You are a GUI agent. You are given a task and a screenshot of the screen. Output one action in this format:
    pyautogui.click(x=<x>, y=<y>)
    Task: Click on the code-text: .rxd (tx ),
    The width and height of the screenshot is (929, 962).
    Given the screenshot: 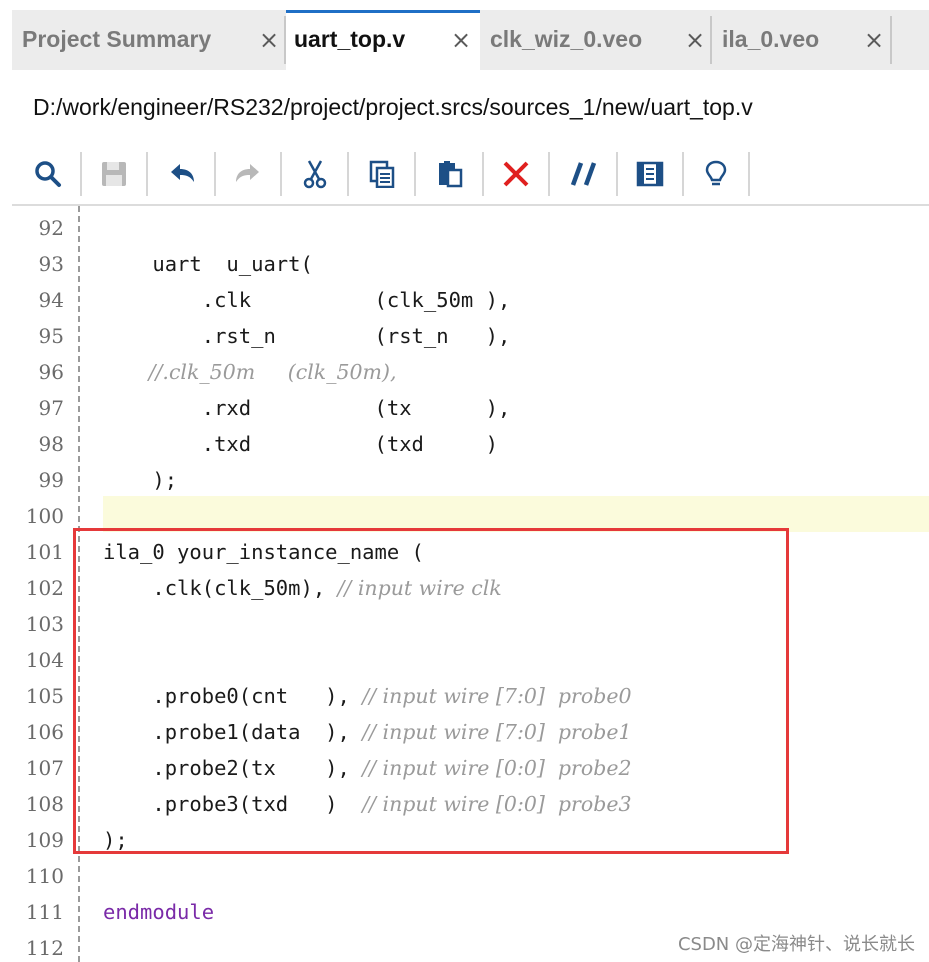 What is the action you would take?
    pyautogui.click(x=307, y=408)
    